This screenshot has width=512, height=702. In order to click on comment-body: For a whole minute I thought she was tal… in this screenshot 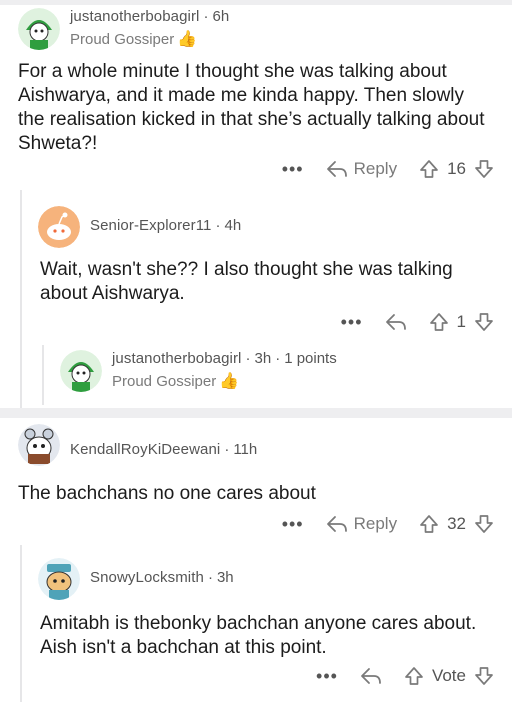, I will do `click(251, 107)`.